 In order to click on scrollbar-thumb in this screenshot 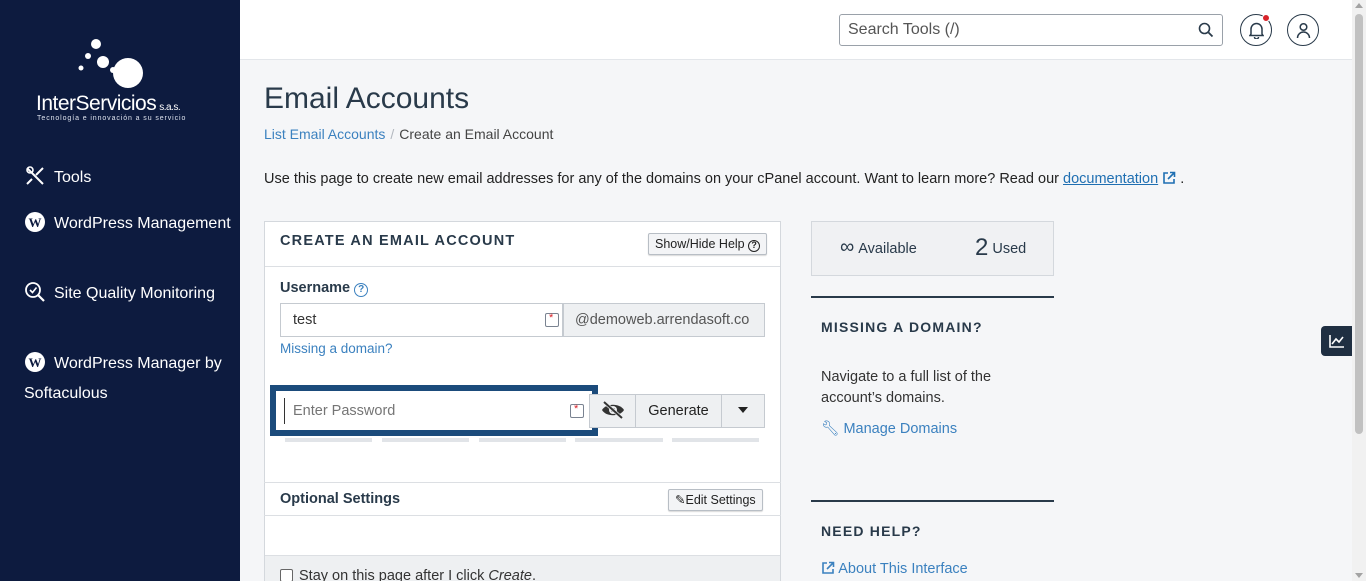, I will do `click(1359, 224)`.